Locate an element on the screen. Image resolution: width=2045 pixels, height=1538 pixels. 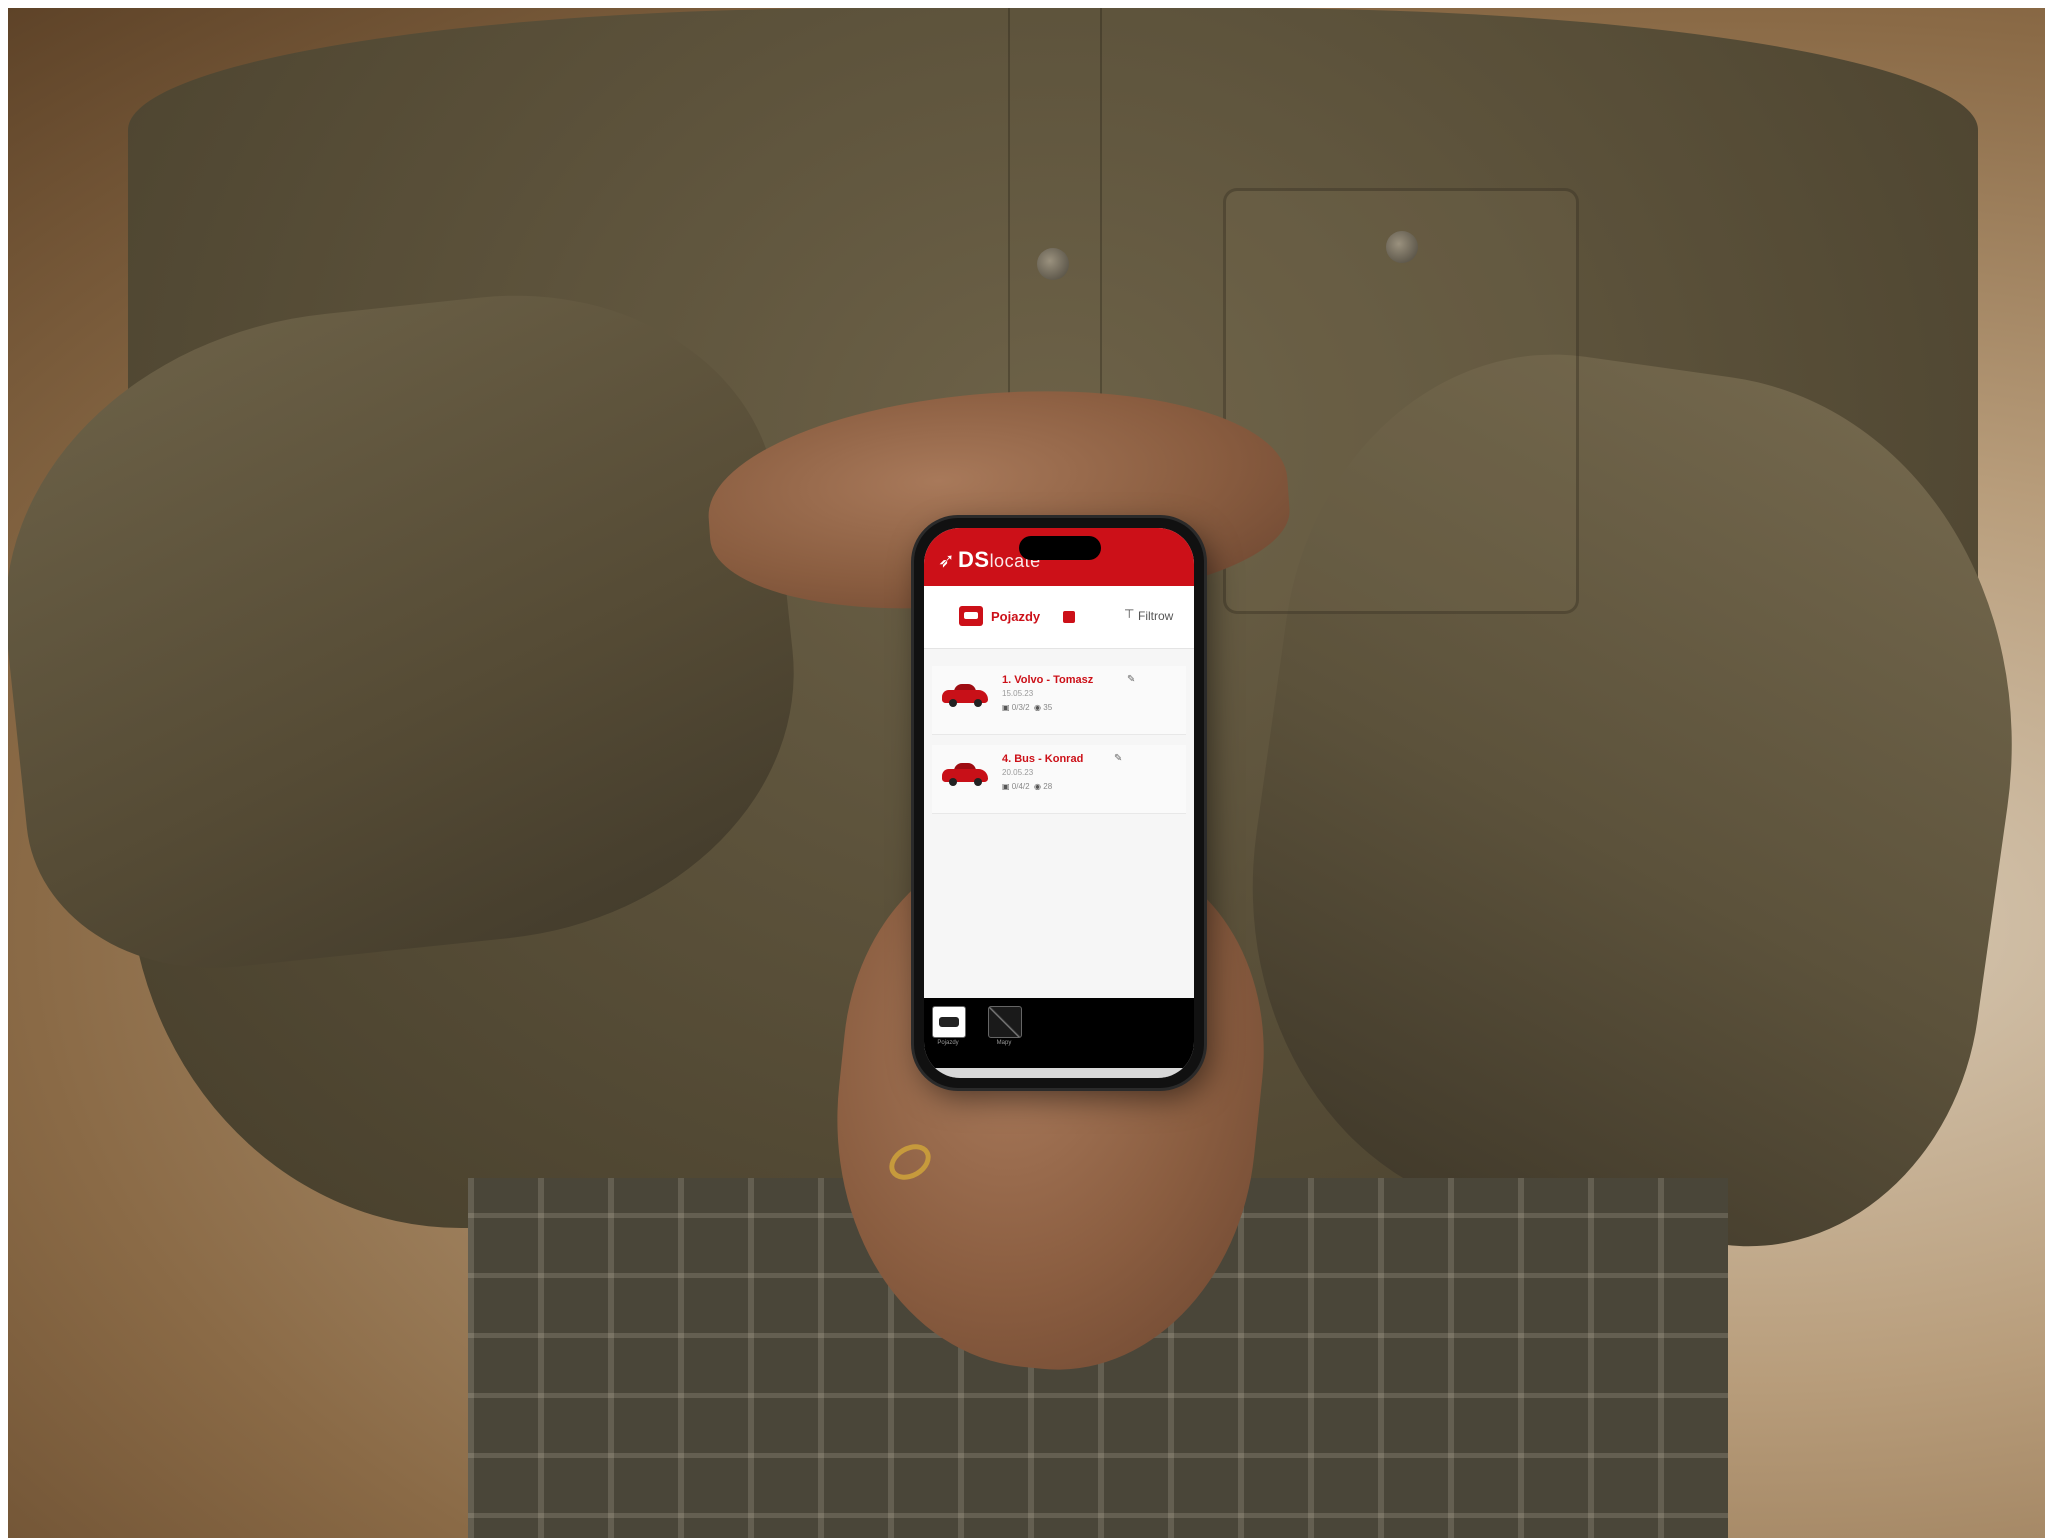
meta-b: 28 is located at coordinates (1048, 786).